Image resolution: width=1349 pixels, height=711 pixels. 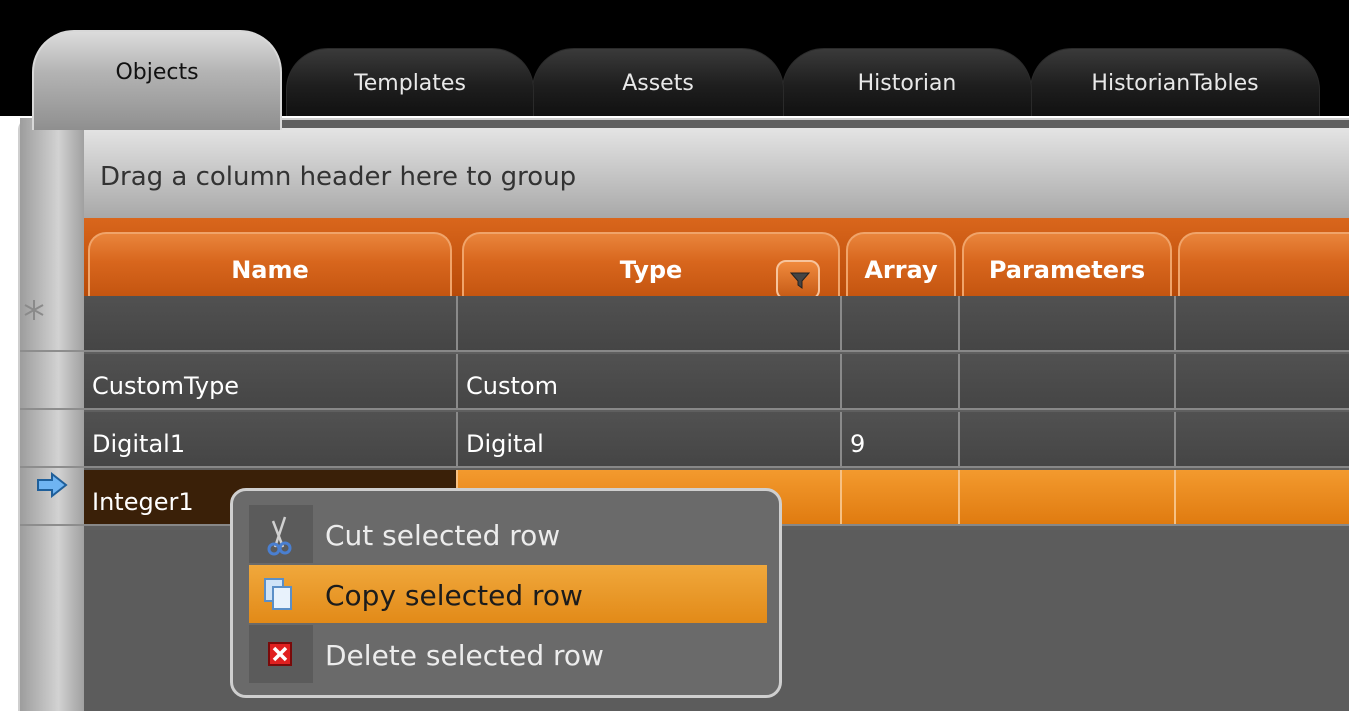 I want to click on column-header-label, so click(x=1264, y=245).